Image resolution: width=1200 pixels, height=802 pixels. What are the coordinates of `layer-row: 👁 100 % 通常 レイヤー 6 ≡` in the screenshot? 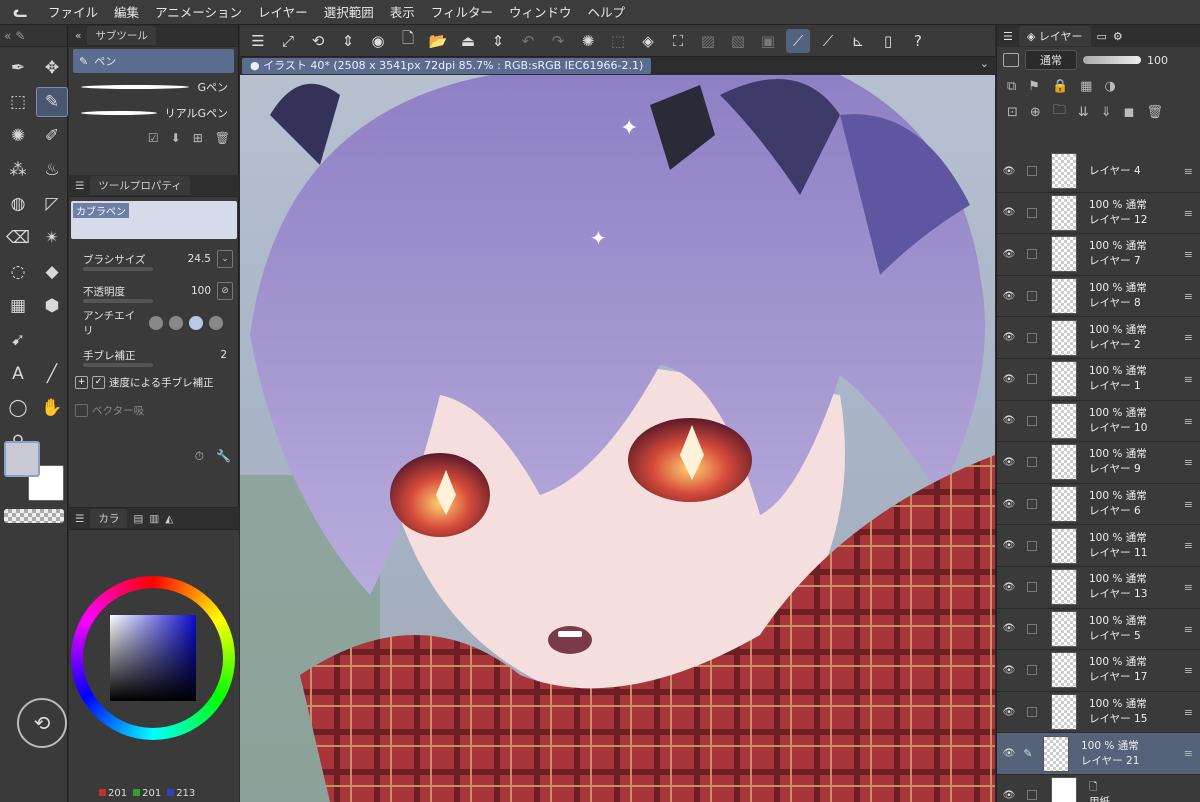 It's located at (1098, 505).